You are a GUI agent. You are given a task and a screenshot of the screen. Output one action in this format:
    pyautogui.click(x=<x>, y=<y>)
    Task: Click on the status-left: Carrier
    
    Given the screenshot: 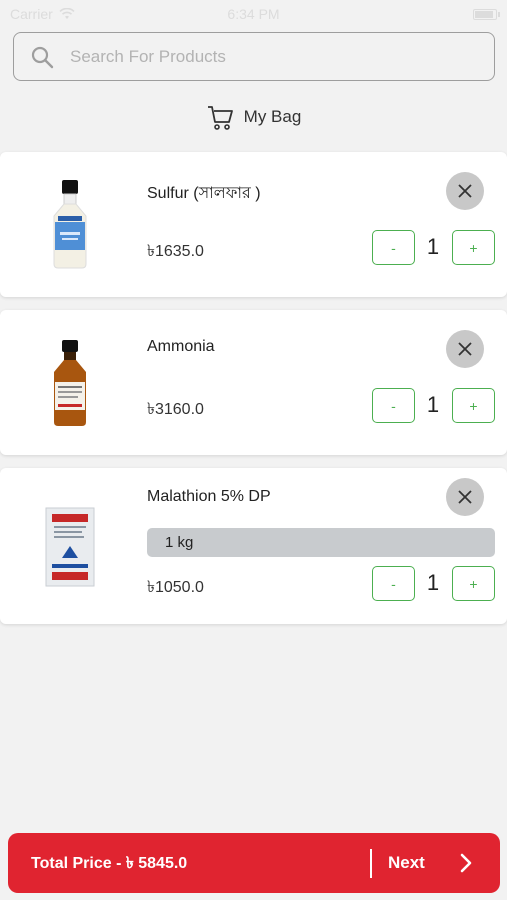 What is the action you would take?
    pyautogui.click(x=42, y=14)
    